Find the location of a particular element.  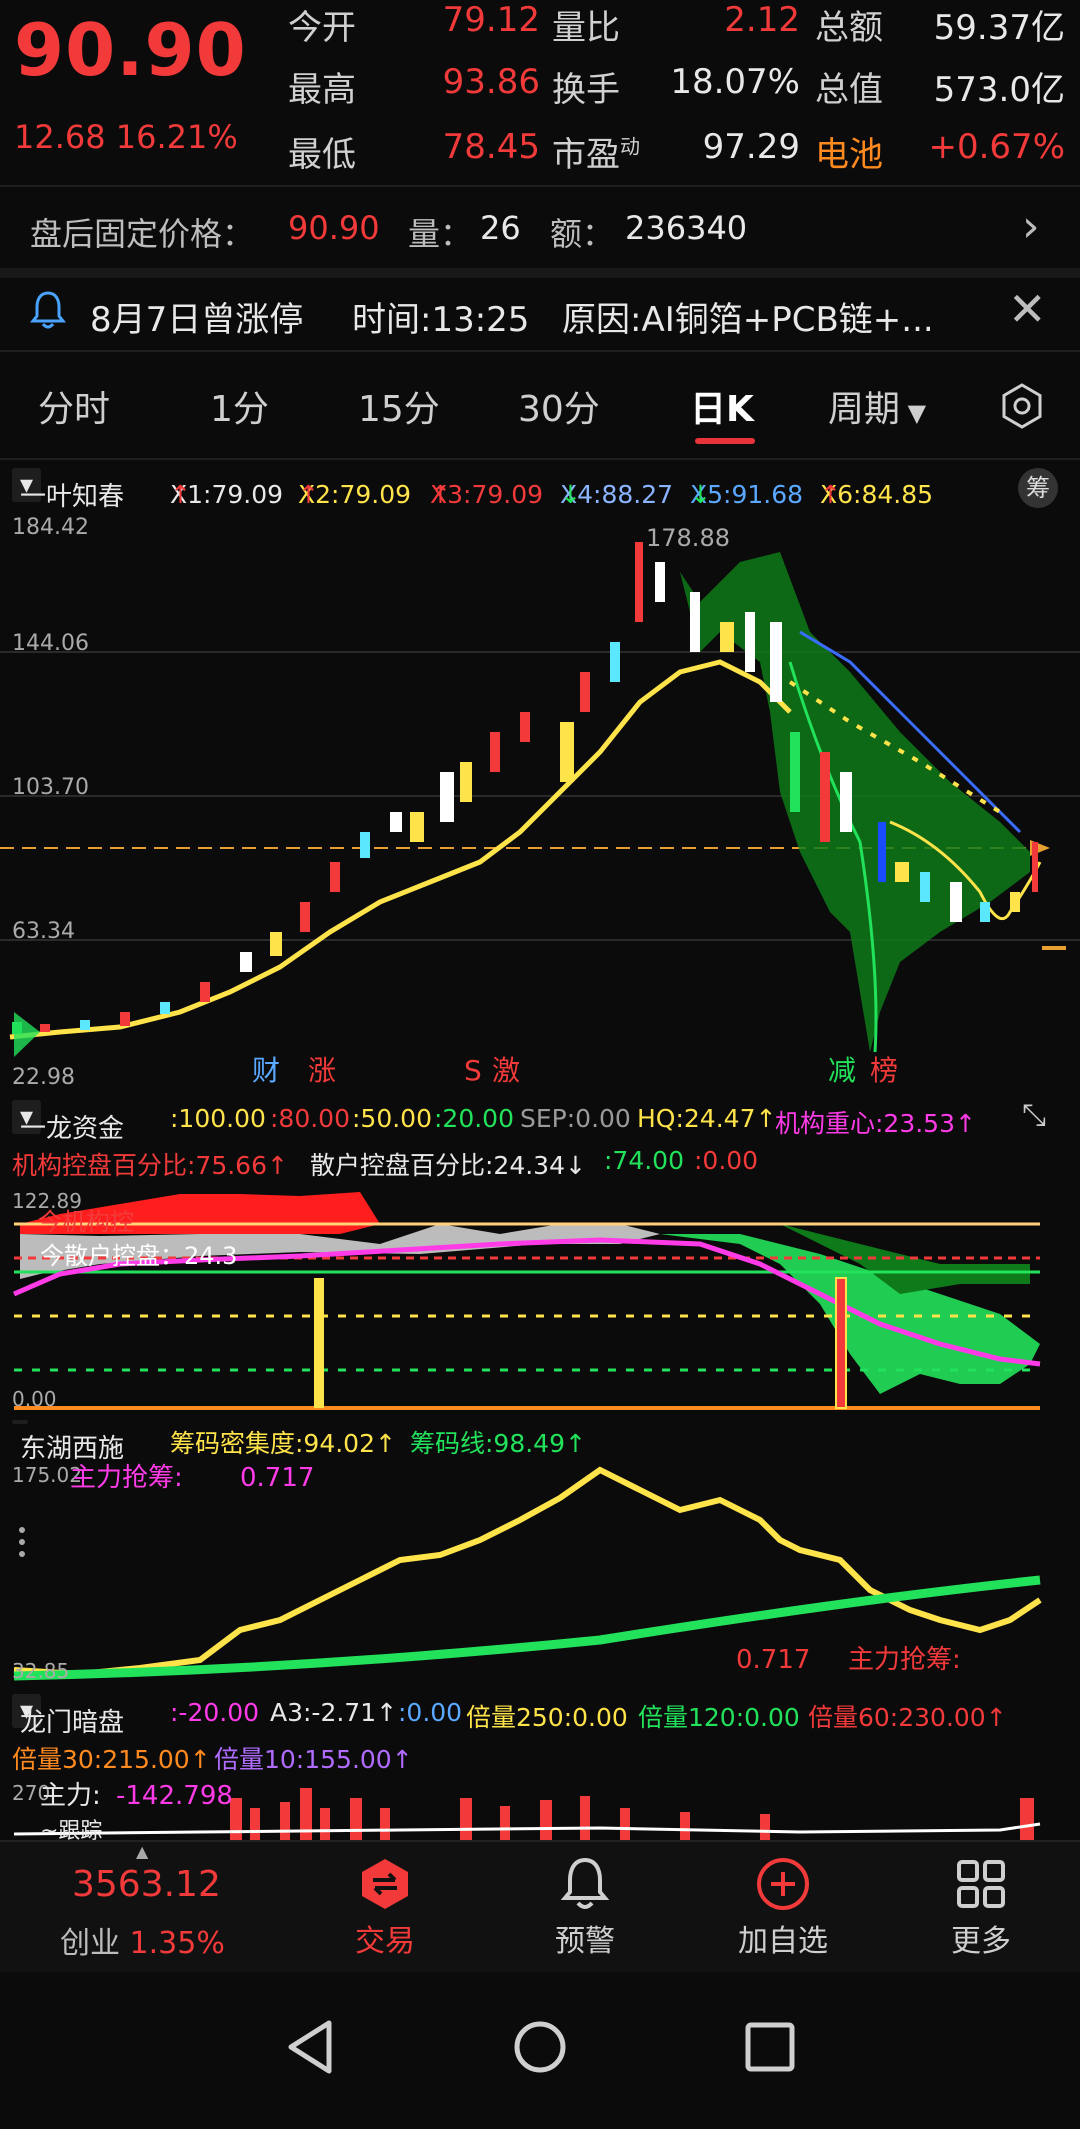

marker-list: 榜 is located at coordinates (884, 1070).